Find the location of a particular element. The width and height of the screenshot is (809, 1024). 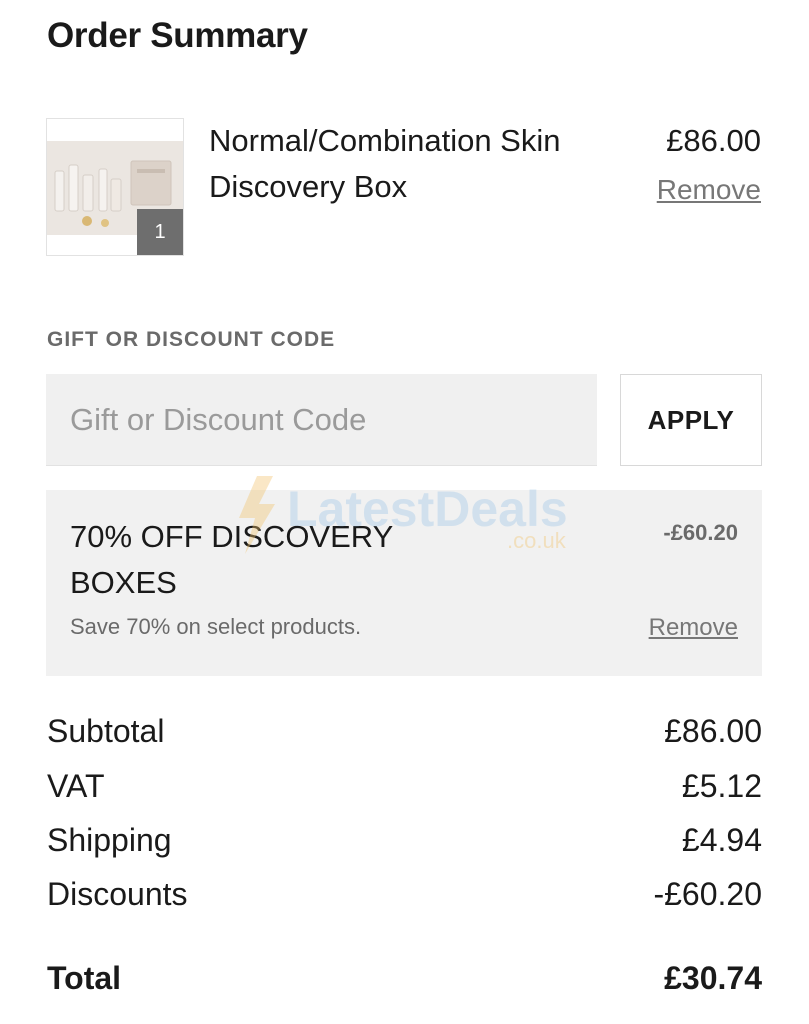

discount-description: Save 70% on select products. is located at coordinates (216, 626).